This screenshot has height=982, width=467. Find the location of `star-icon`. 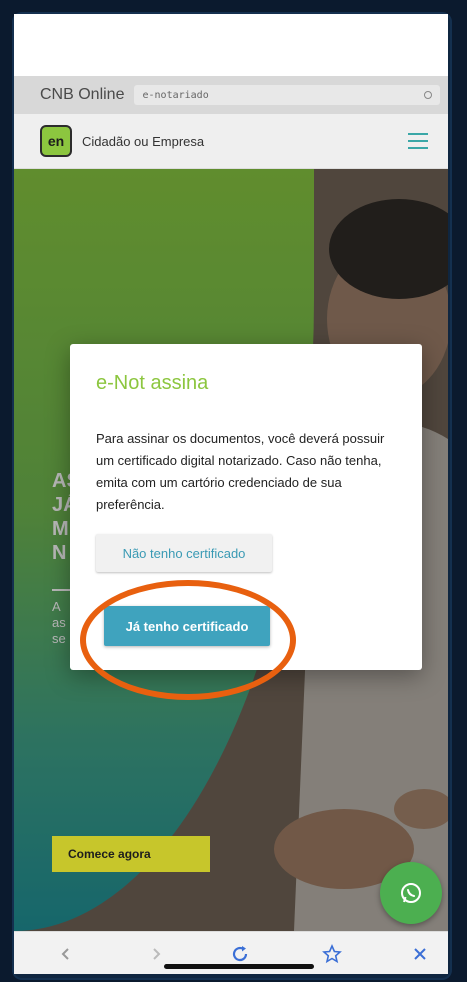

star-icon is located at coordinates (332, 954).